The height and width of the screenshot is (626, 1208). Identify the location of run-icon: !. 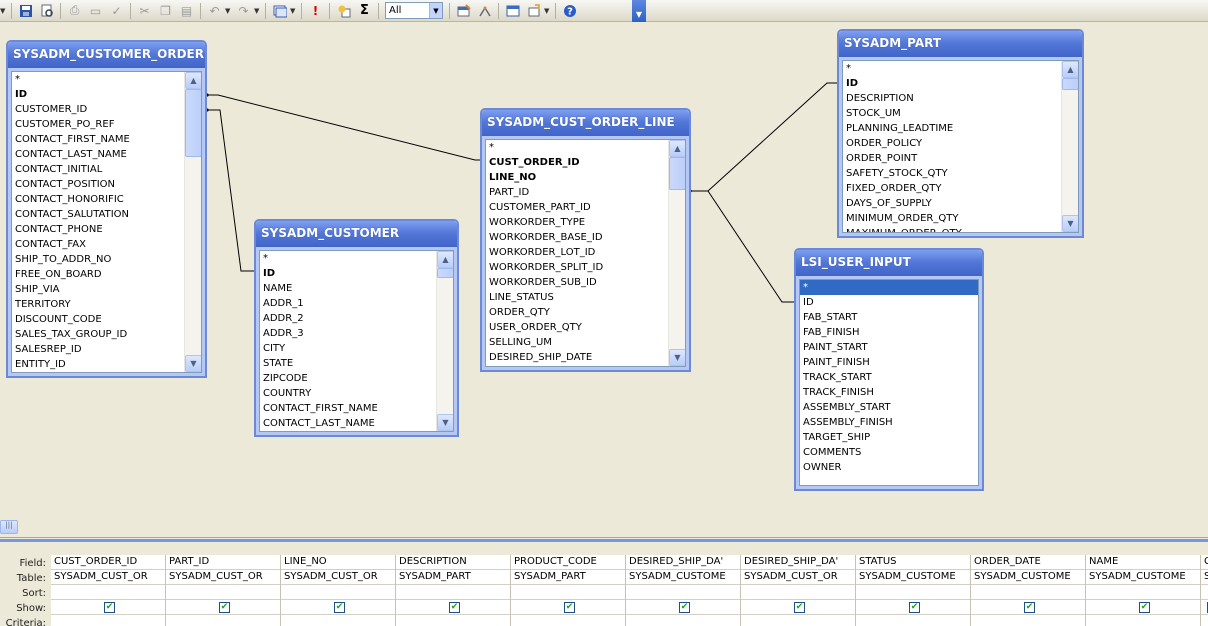
(315, 11).